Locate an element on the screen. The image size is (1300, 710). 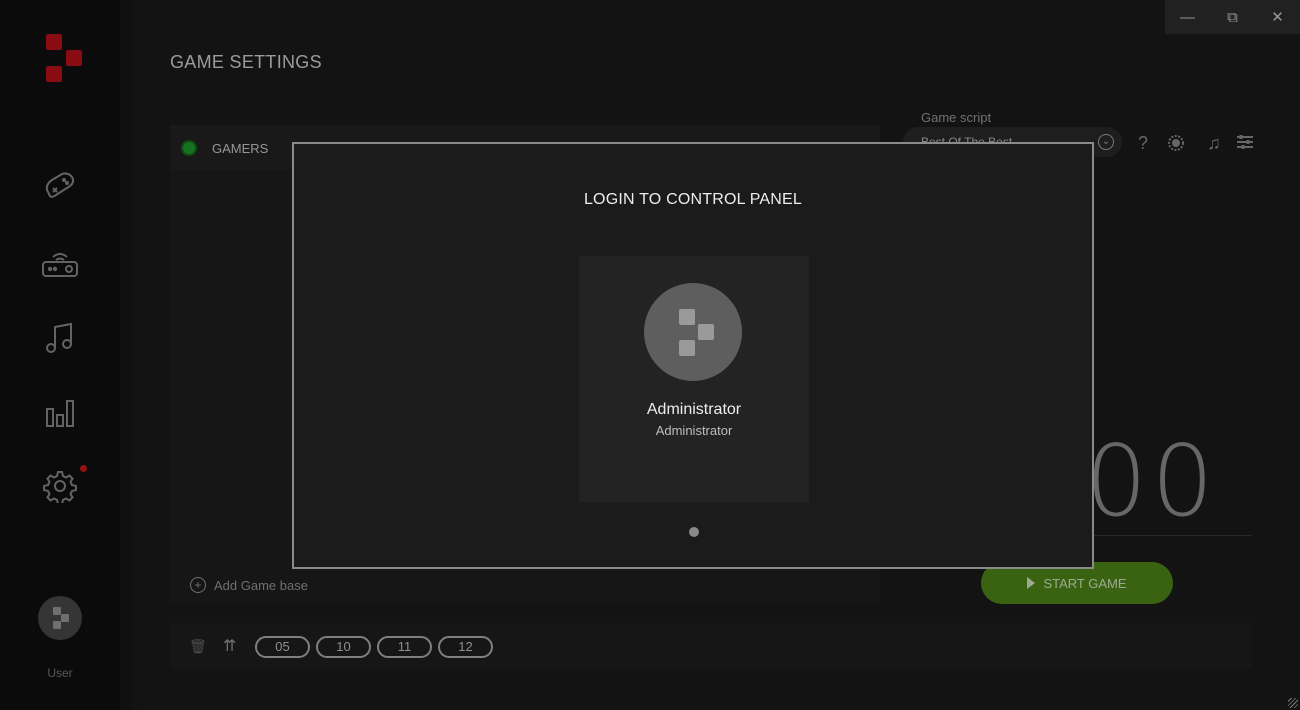
account-card: Administrator Administrator is located at coordinates (694, 379).